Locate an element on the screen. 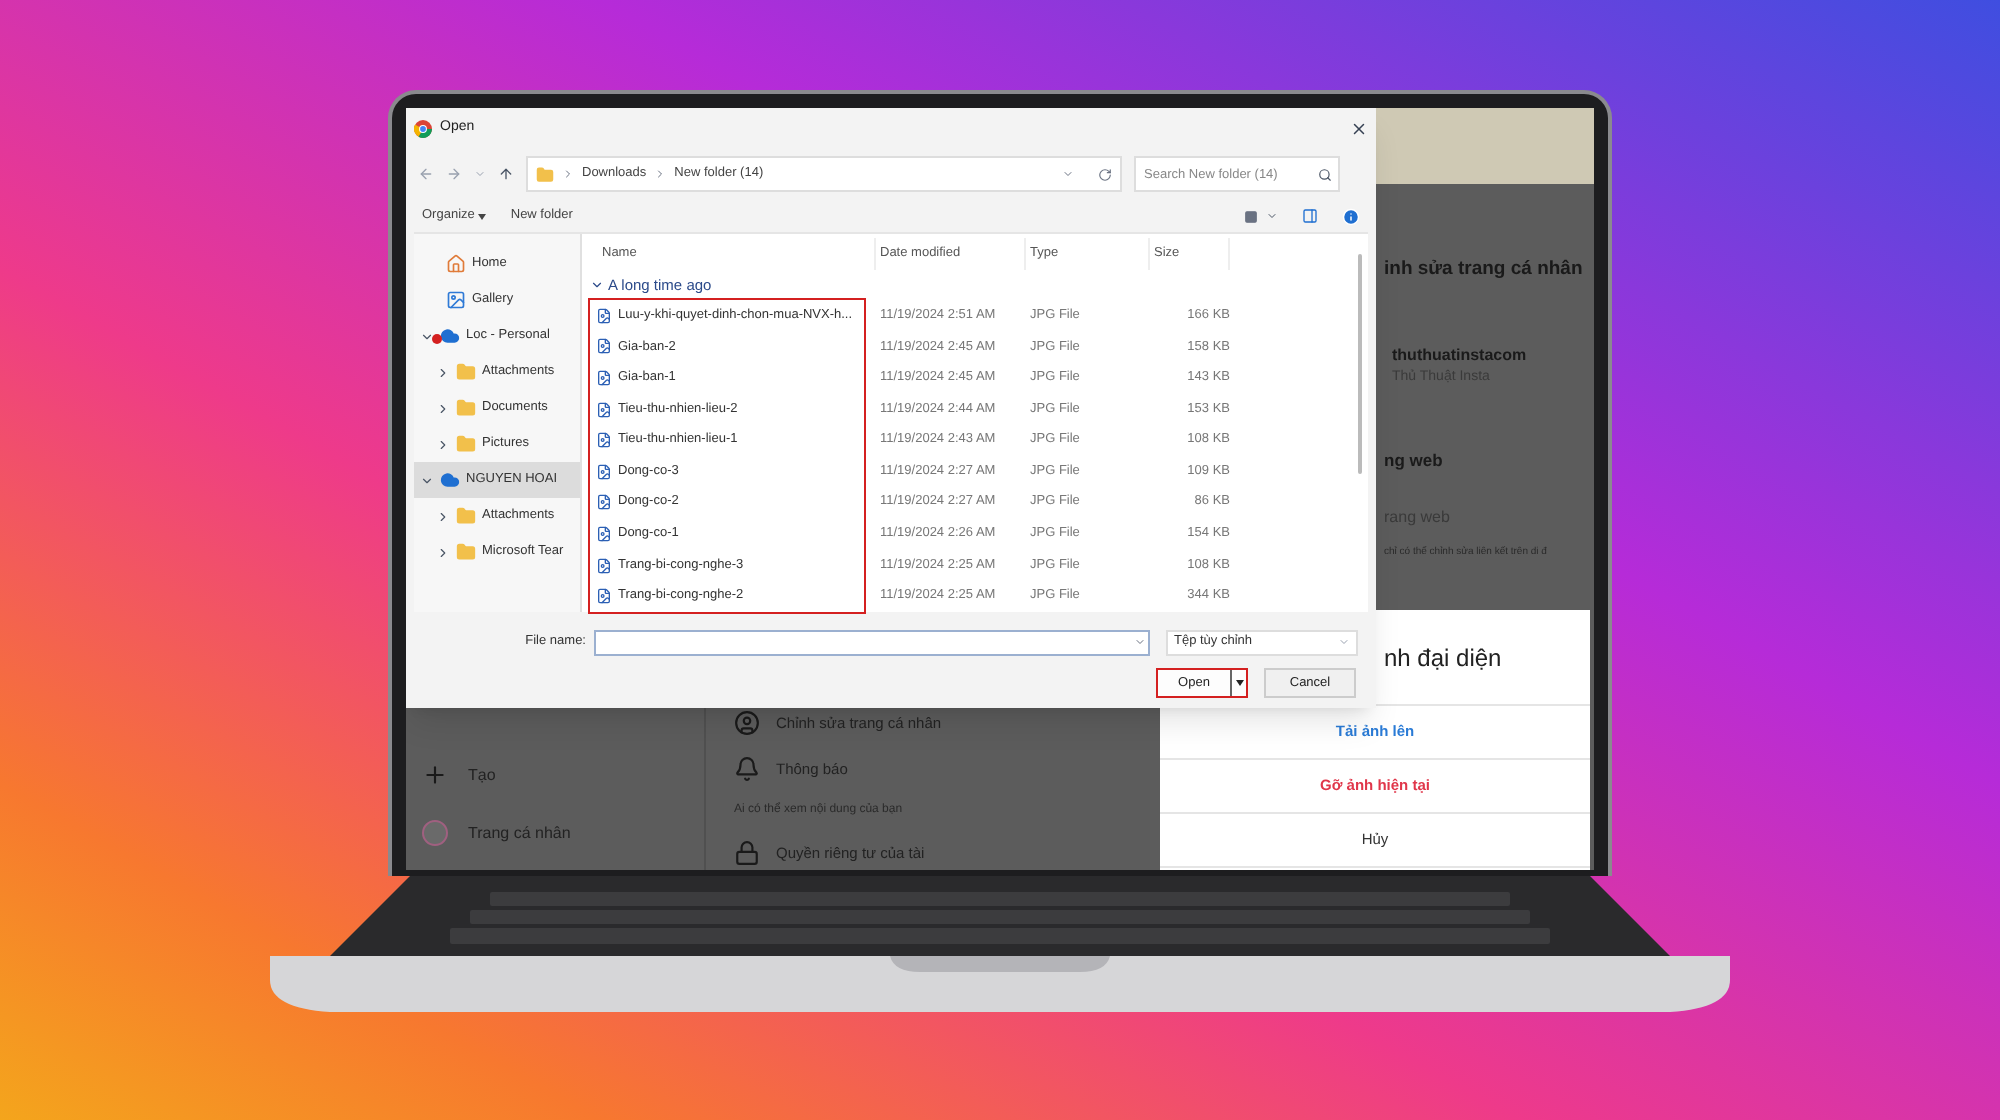  up-icon is located at coordinates (506, 174).